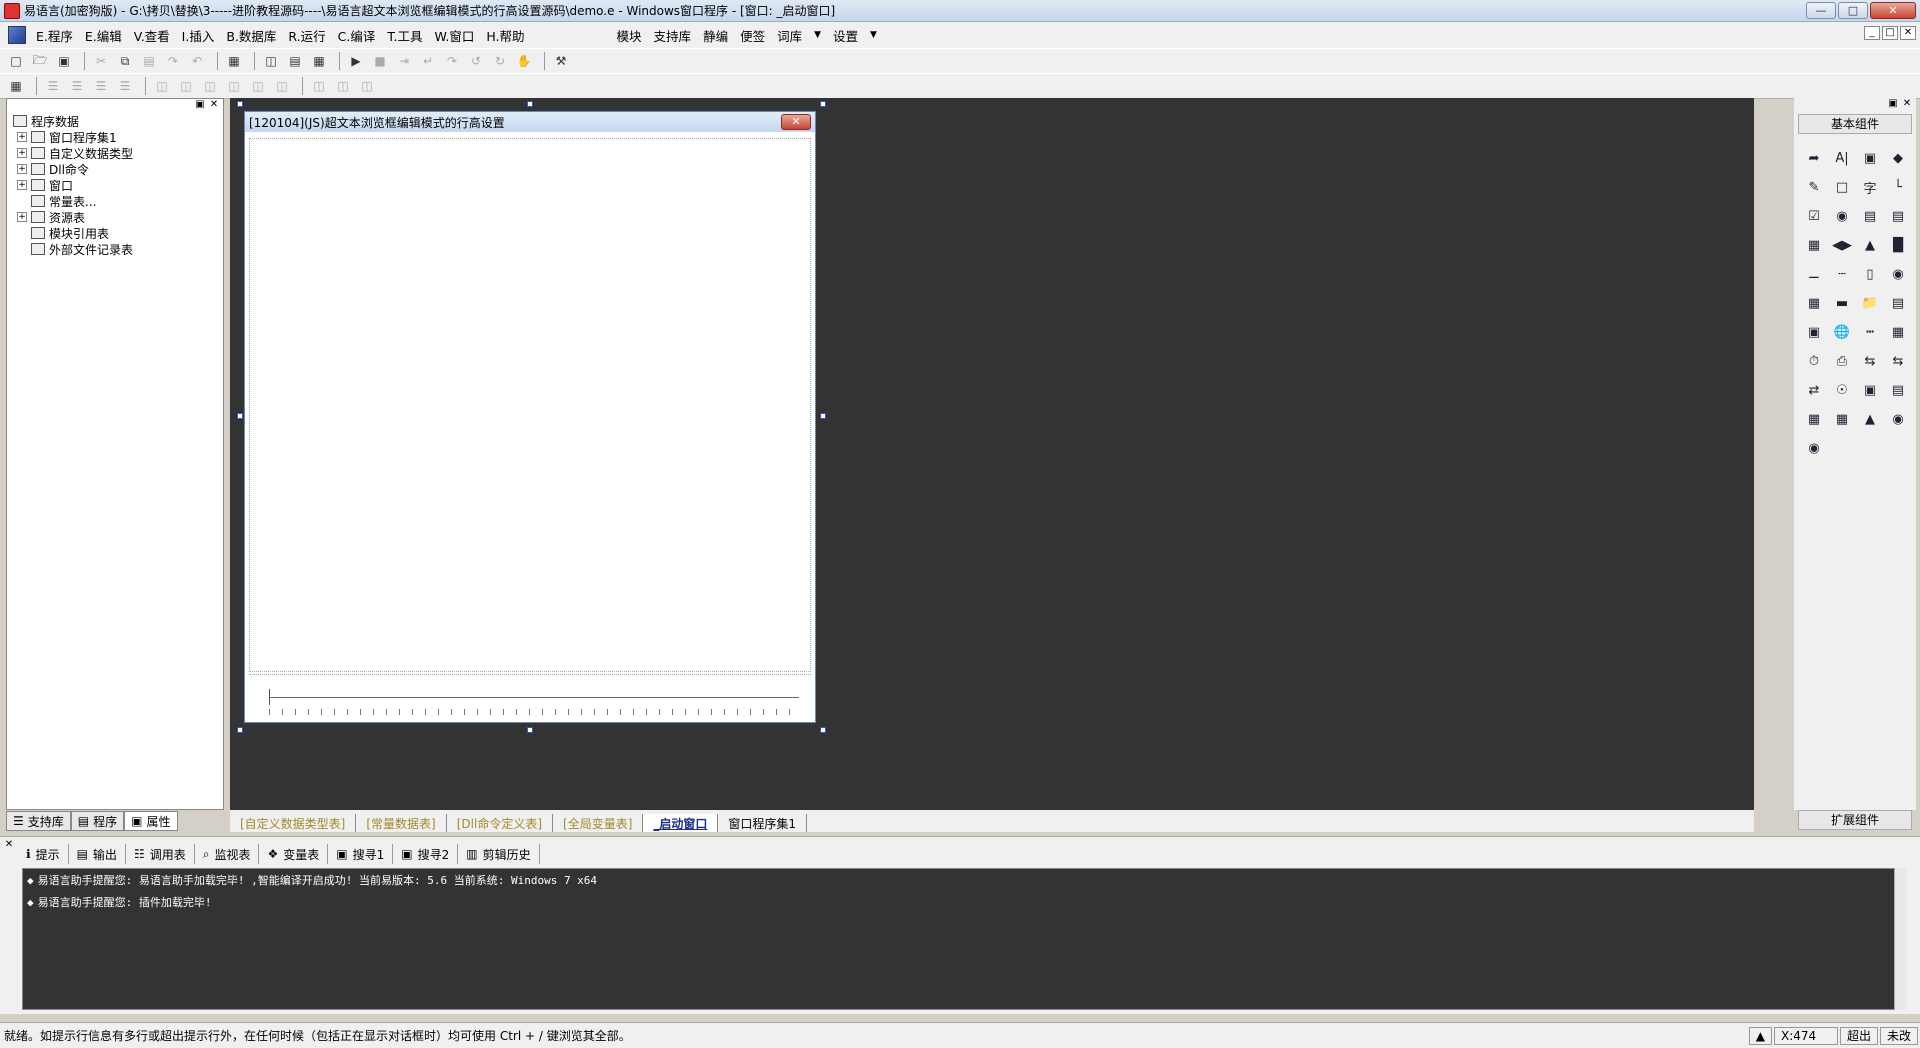 The image size is (1920, 1048). Describe the element at coordinates (361, 854) in the screenshot. I see `tab-search1: ▣ 搜寻1` at that location.